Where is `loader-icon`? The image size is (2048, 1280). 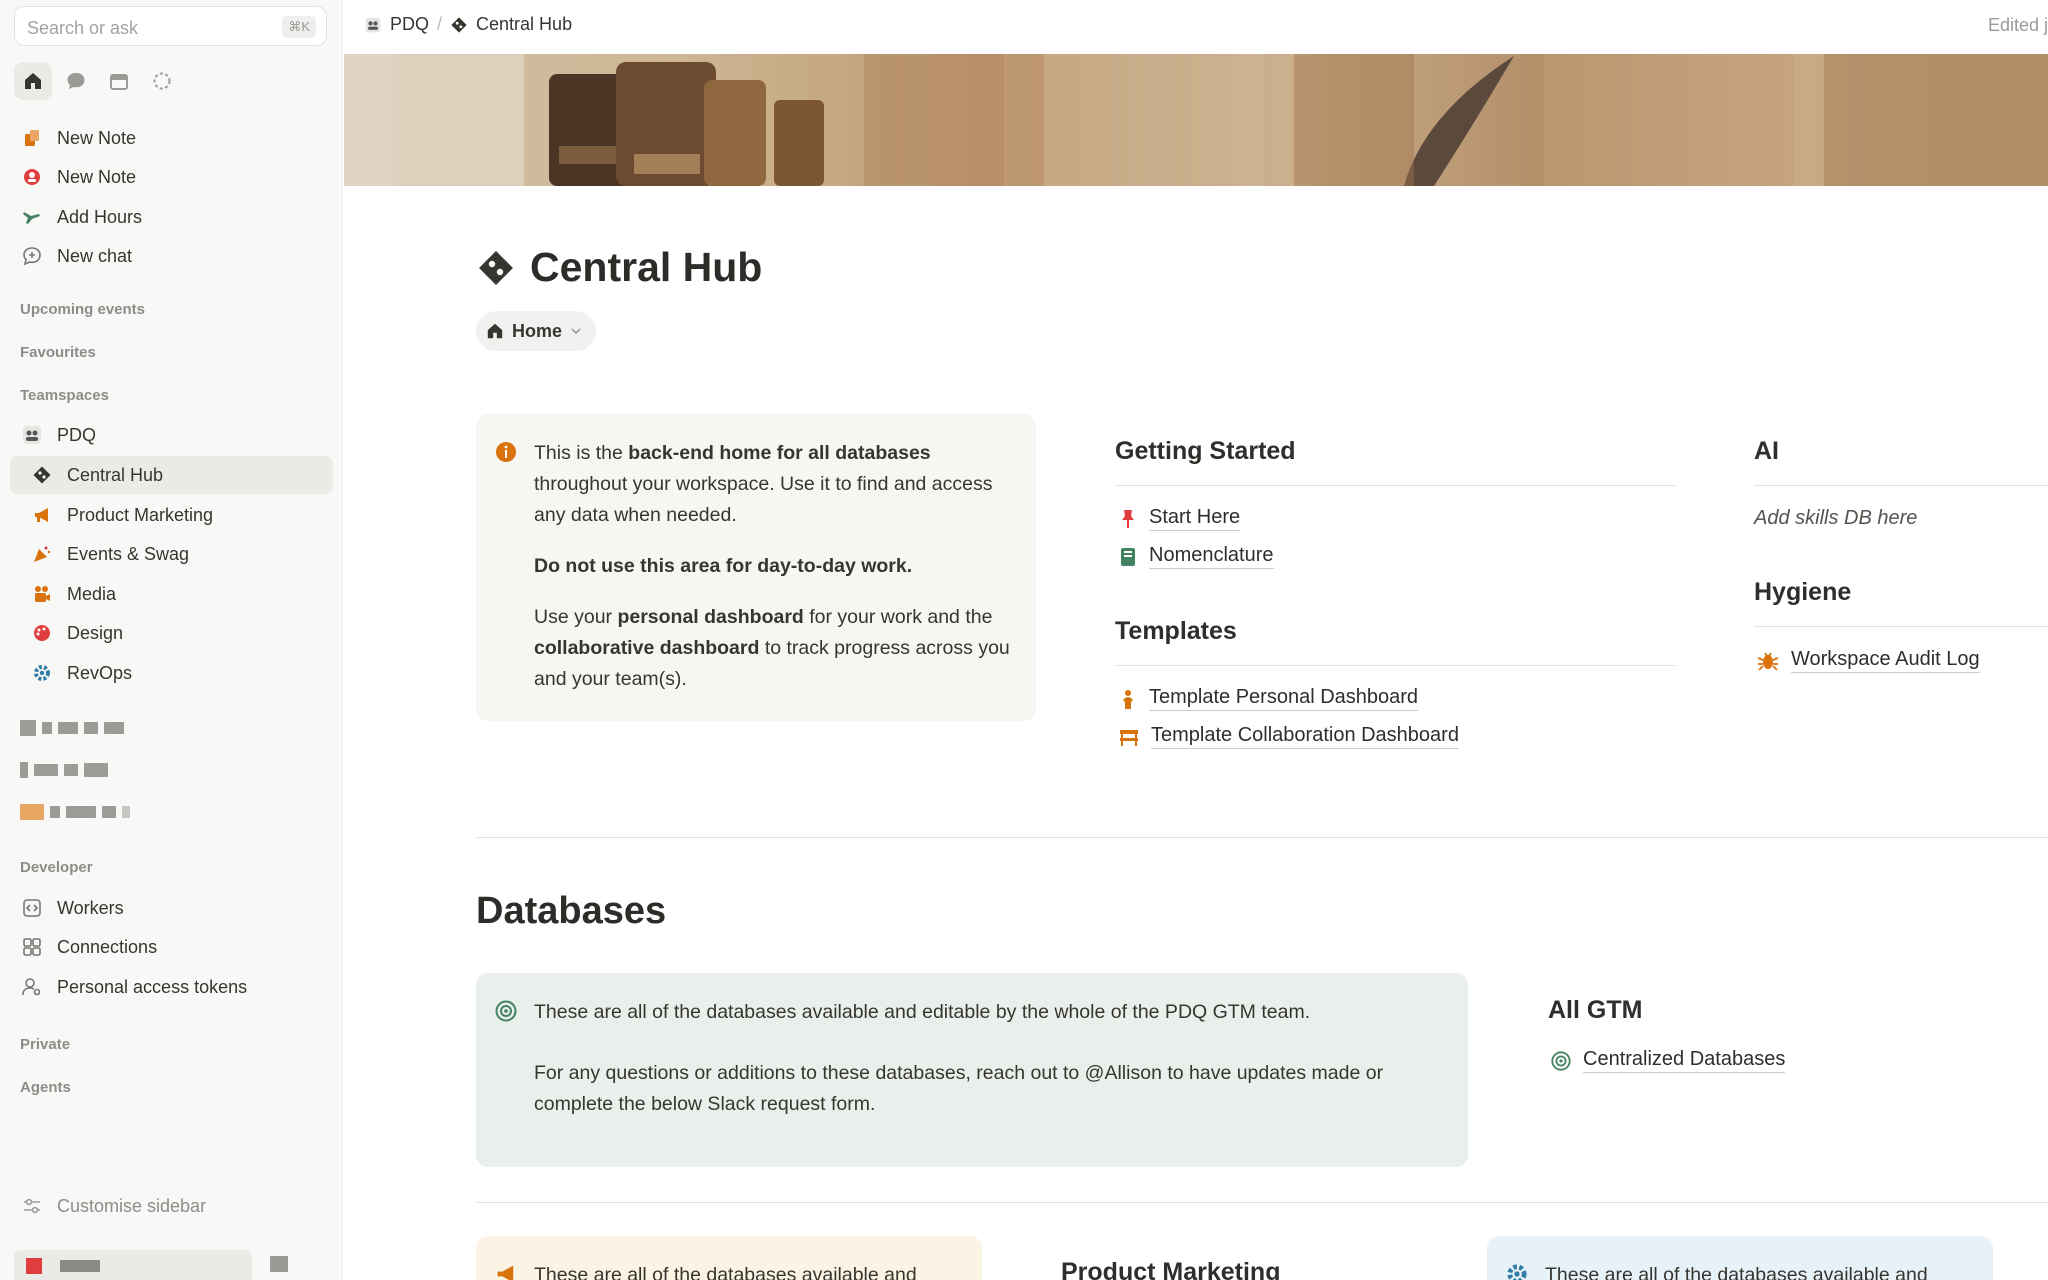
loader-icon is located at coordinates (162, 81).